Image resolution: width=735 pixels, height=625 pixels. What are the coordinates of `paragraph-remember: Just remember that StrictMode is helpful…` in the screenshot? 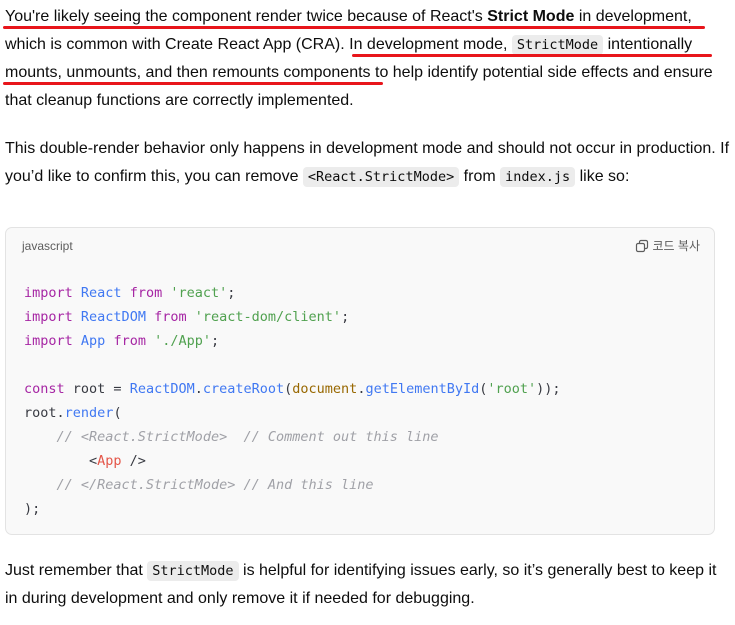 It's located at (367, 585).